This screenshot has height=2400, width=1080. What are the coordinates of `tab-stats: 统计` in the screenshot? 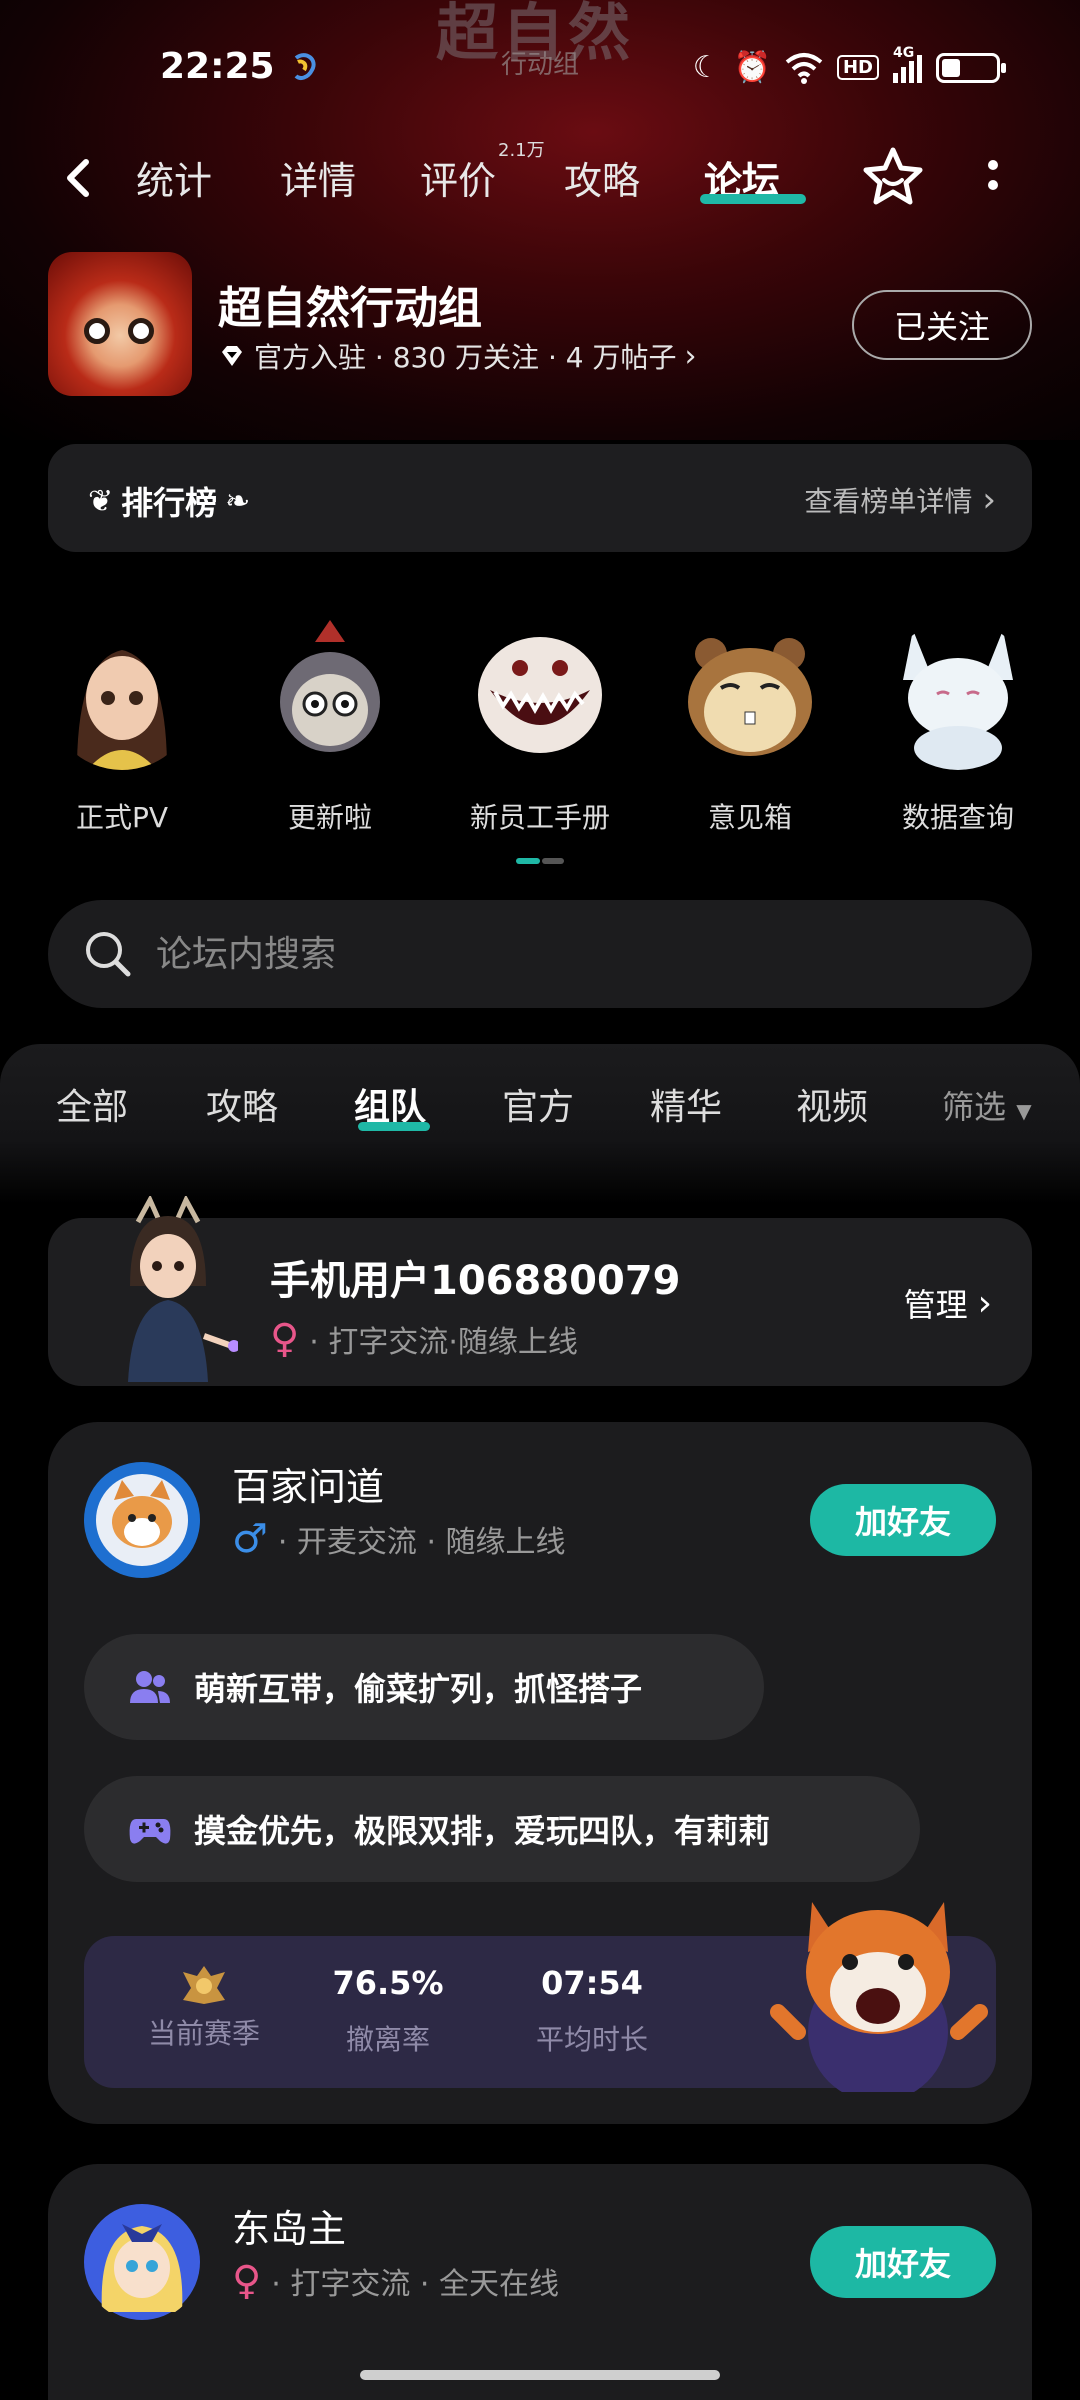 It's located at (174, 177).